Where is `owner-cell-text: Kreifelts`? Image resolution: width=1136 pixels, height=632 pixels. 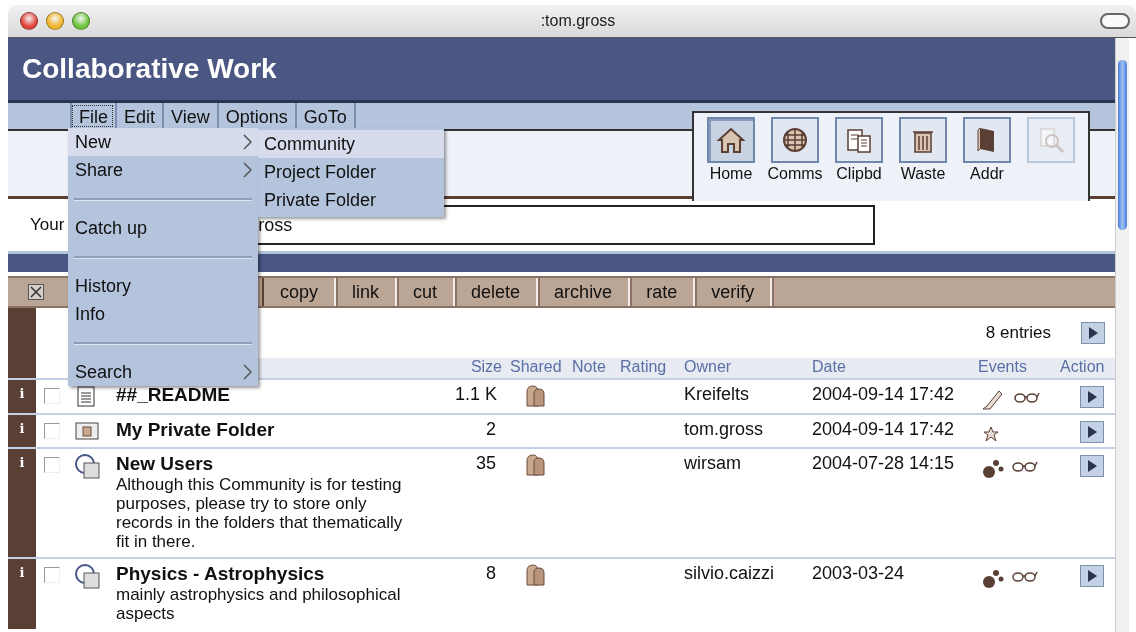 owner-cell-text: Kreifelts is located at coordinates (717, 394).